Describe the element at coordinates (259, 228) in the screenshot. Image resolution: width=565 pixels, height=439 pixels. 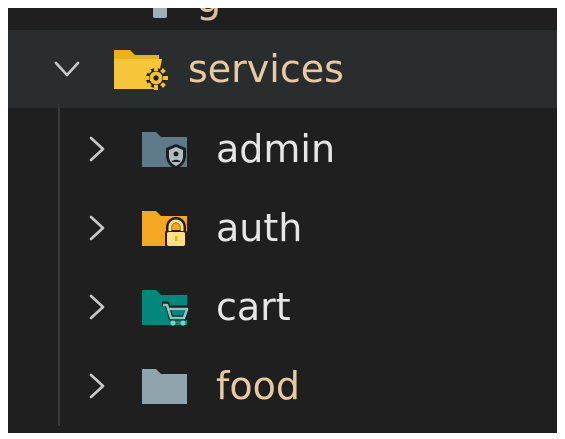
I see `tree-item-label: auth` at that location.